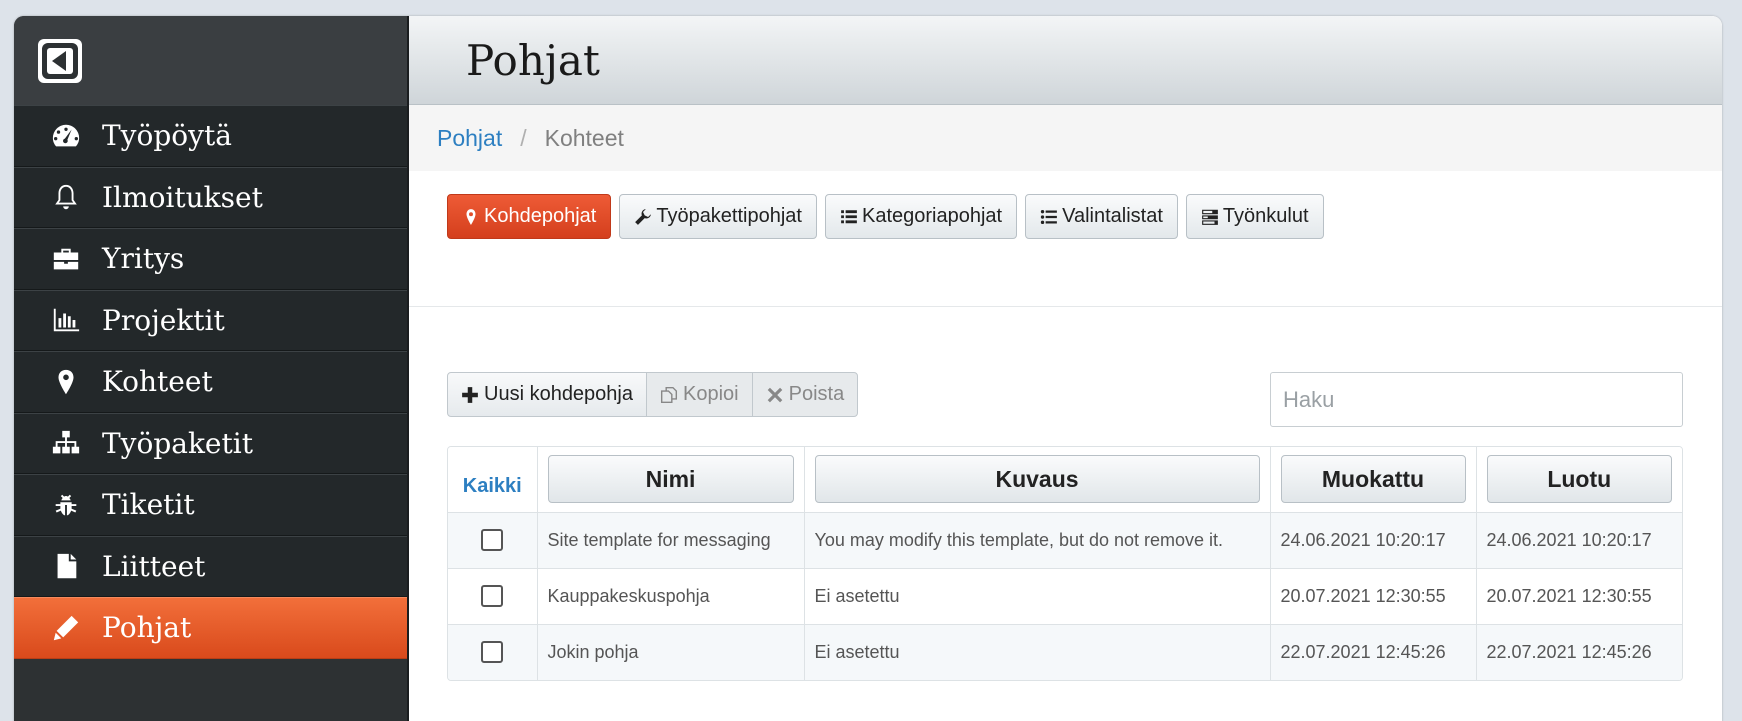 The image size is (1742, 721). I want to click on delete-label: Poista, so click(816, 394).